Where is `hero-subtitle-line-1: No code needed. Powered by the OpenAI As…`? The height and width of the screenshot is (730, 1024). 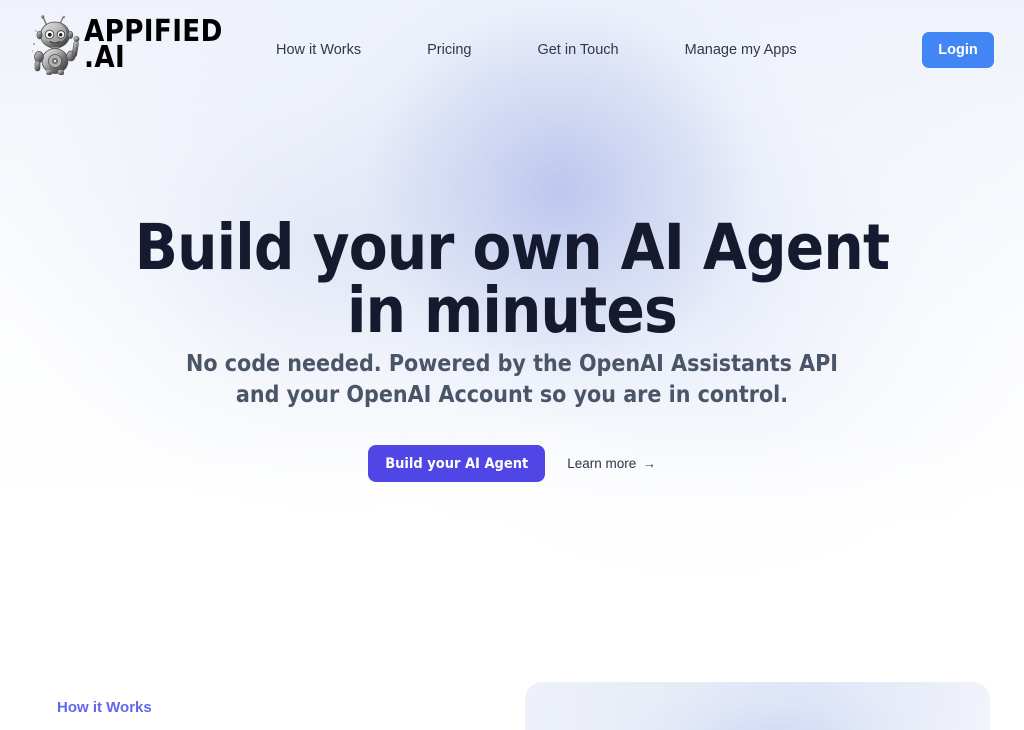
hero-subtitle-line-1: No code needed. Powered by the OpenAI As… is located at coordinates (512, 364).